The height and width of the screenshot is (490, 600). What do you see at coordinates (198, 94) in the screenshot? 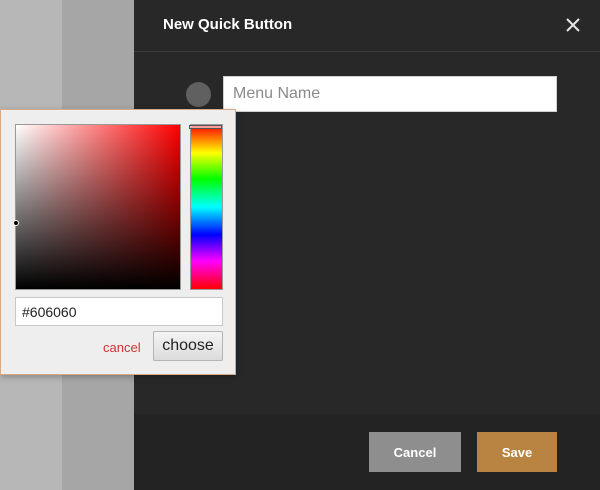
I see `color-swatch-button` at bounding box center [198, 94].